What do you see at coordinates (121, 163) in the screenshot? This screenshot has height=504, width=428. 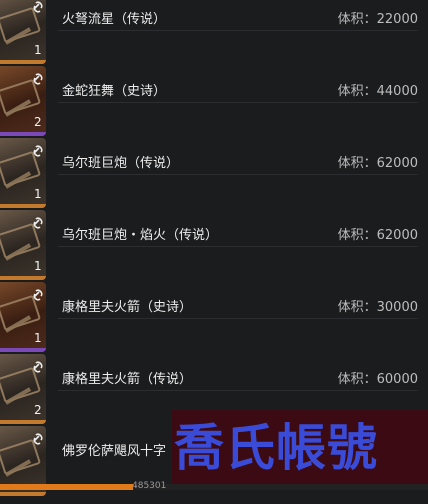 I see `item-name: 乌尔班巨炮（传说）` at bounding box center [121, 163].